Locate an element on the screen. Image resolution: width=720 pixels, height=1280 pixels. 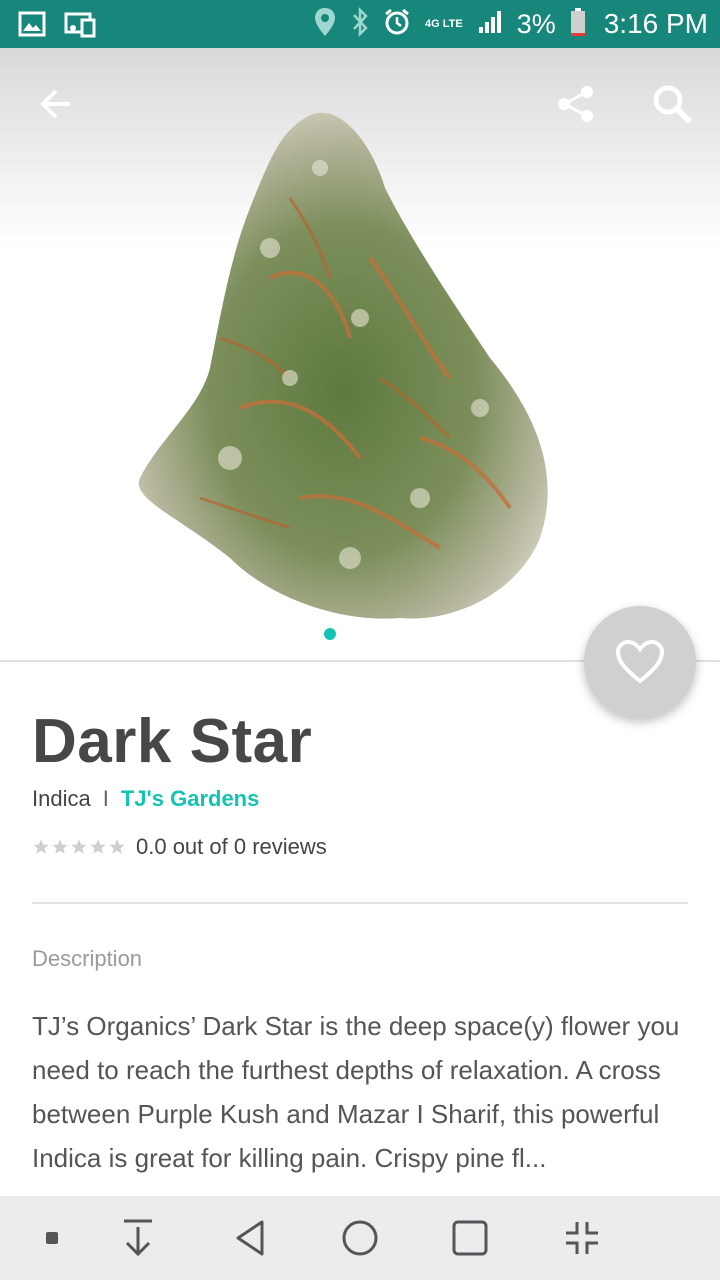
square-small-icon is located at coordinates (52, 1238).